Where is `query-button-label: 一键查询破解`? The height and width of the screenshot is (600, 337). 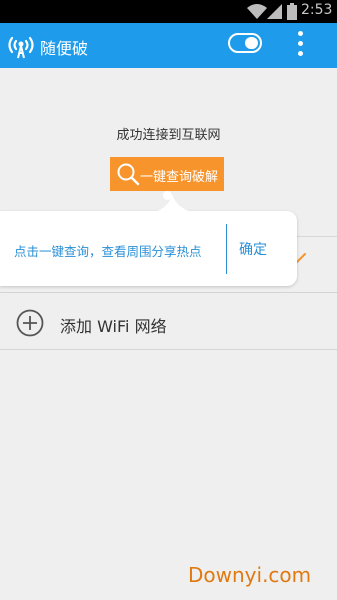 query-button-label: 一键查询破解 is located at coordinates (179, 177).